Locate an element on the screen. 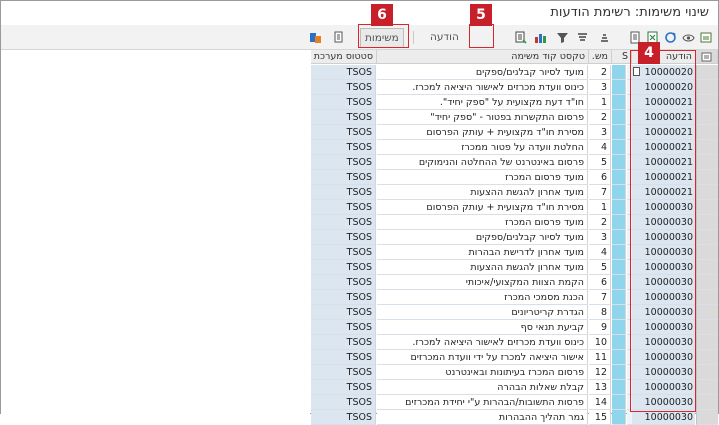 This screenshot has width=719, height=425. cell-num: 4 is located at coordinates (600, 147).